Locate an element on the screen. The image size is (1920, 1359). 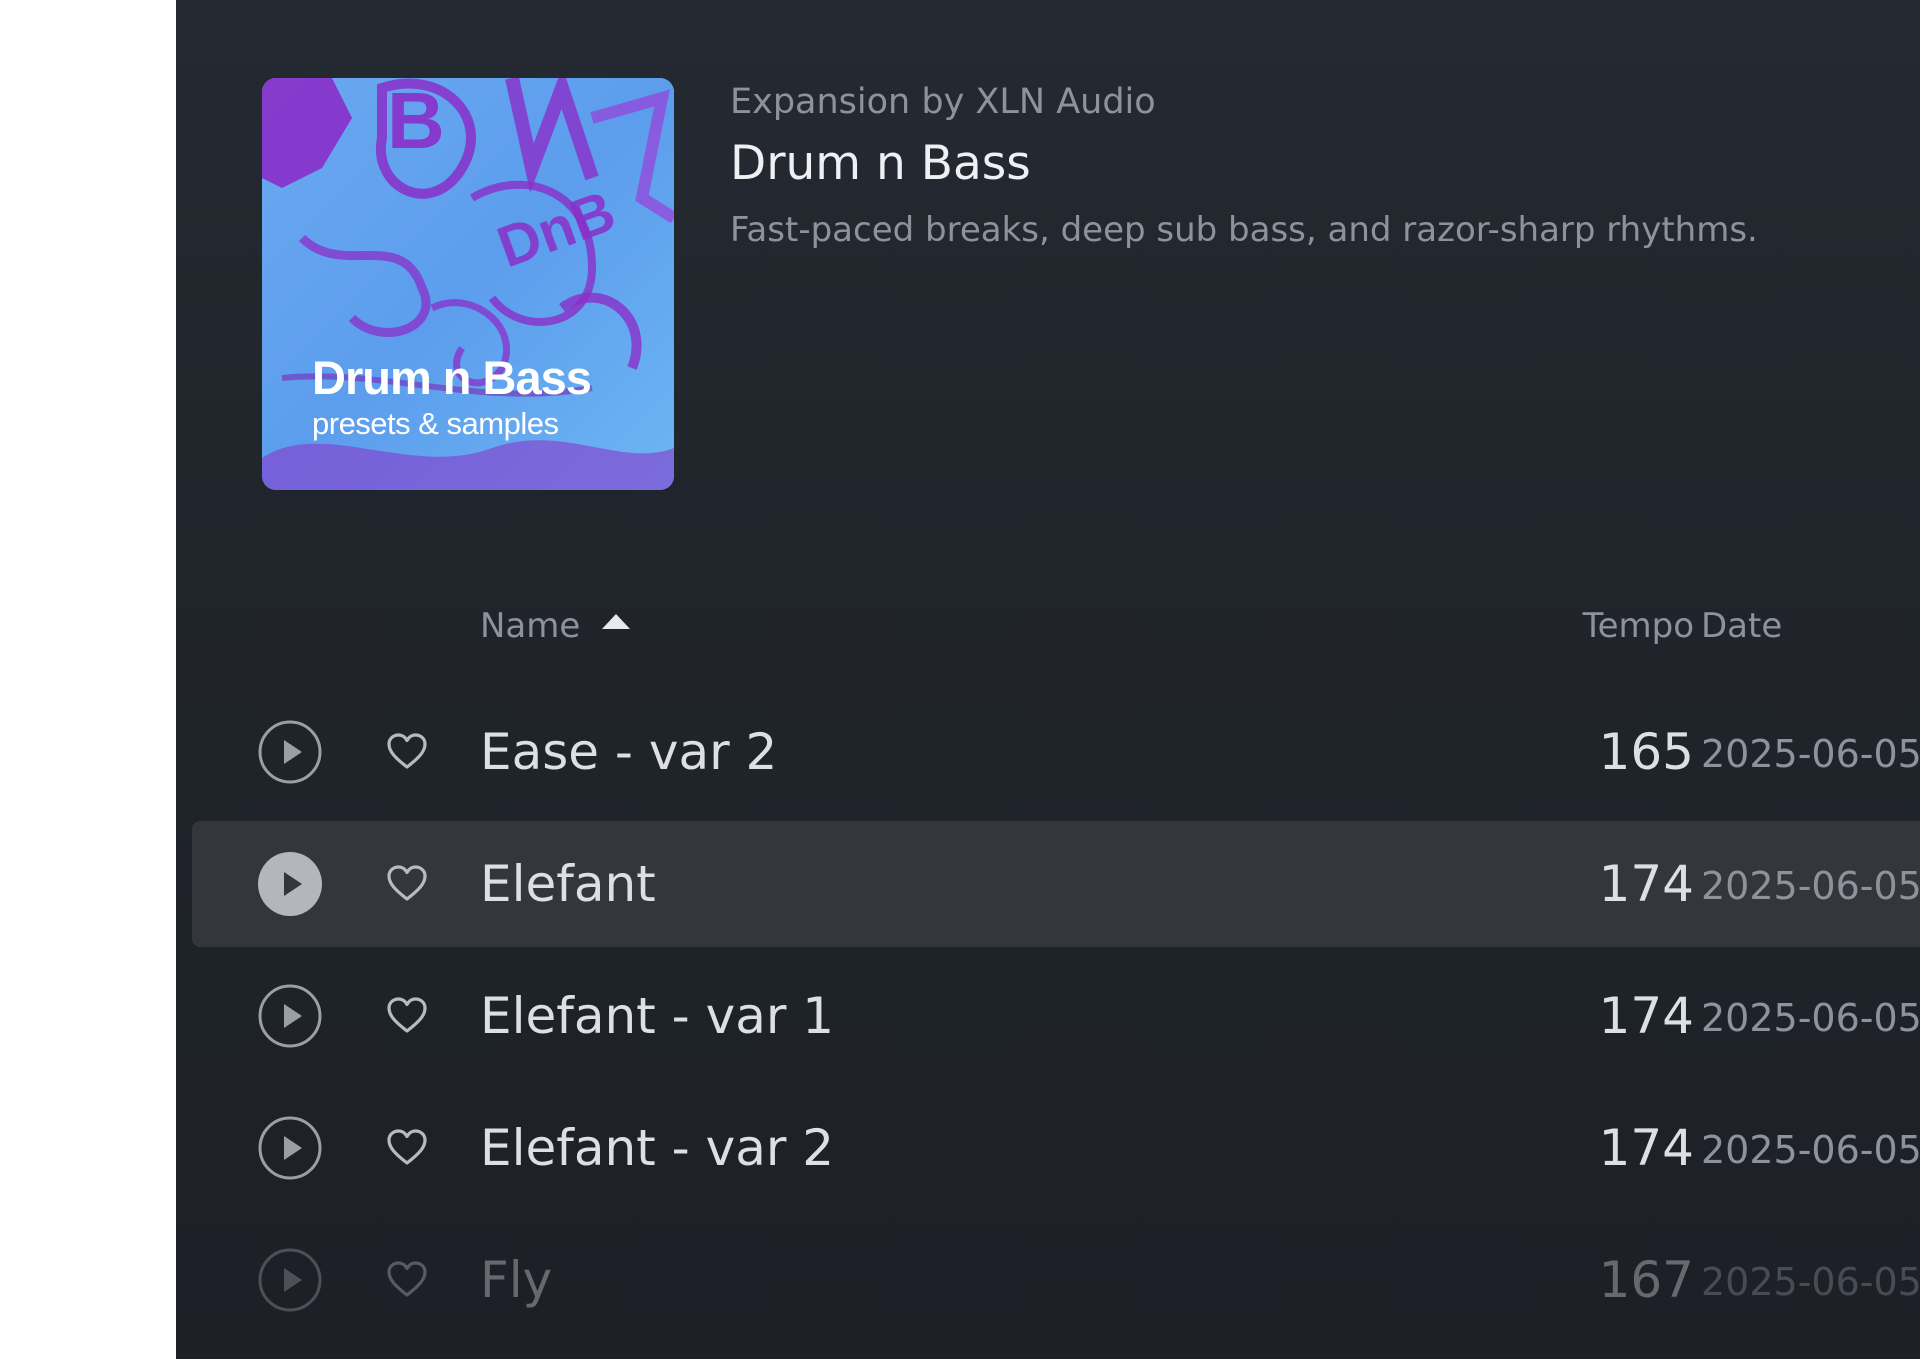
cover-subtitle: presets & samples is located at coordinates (435, 423).